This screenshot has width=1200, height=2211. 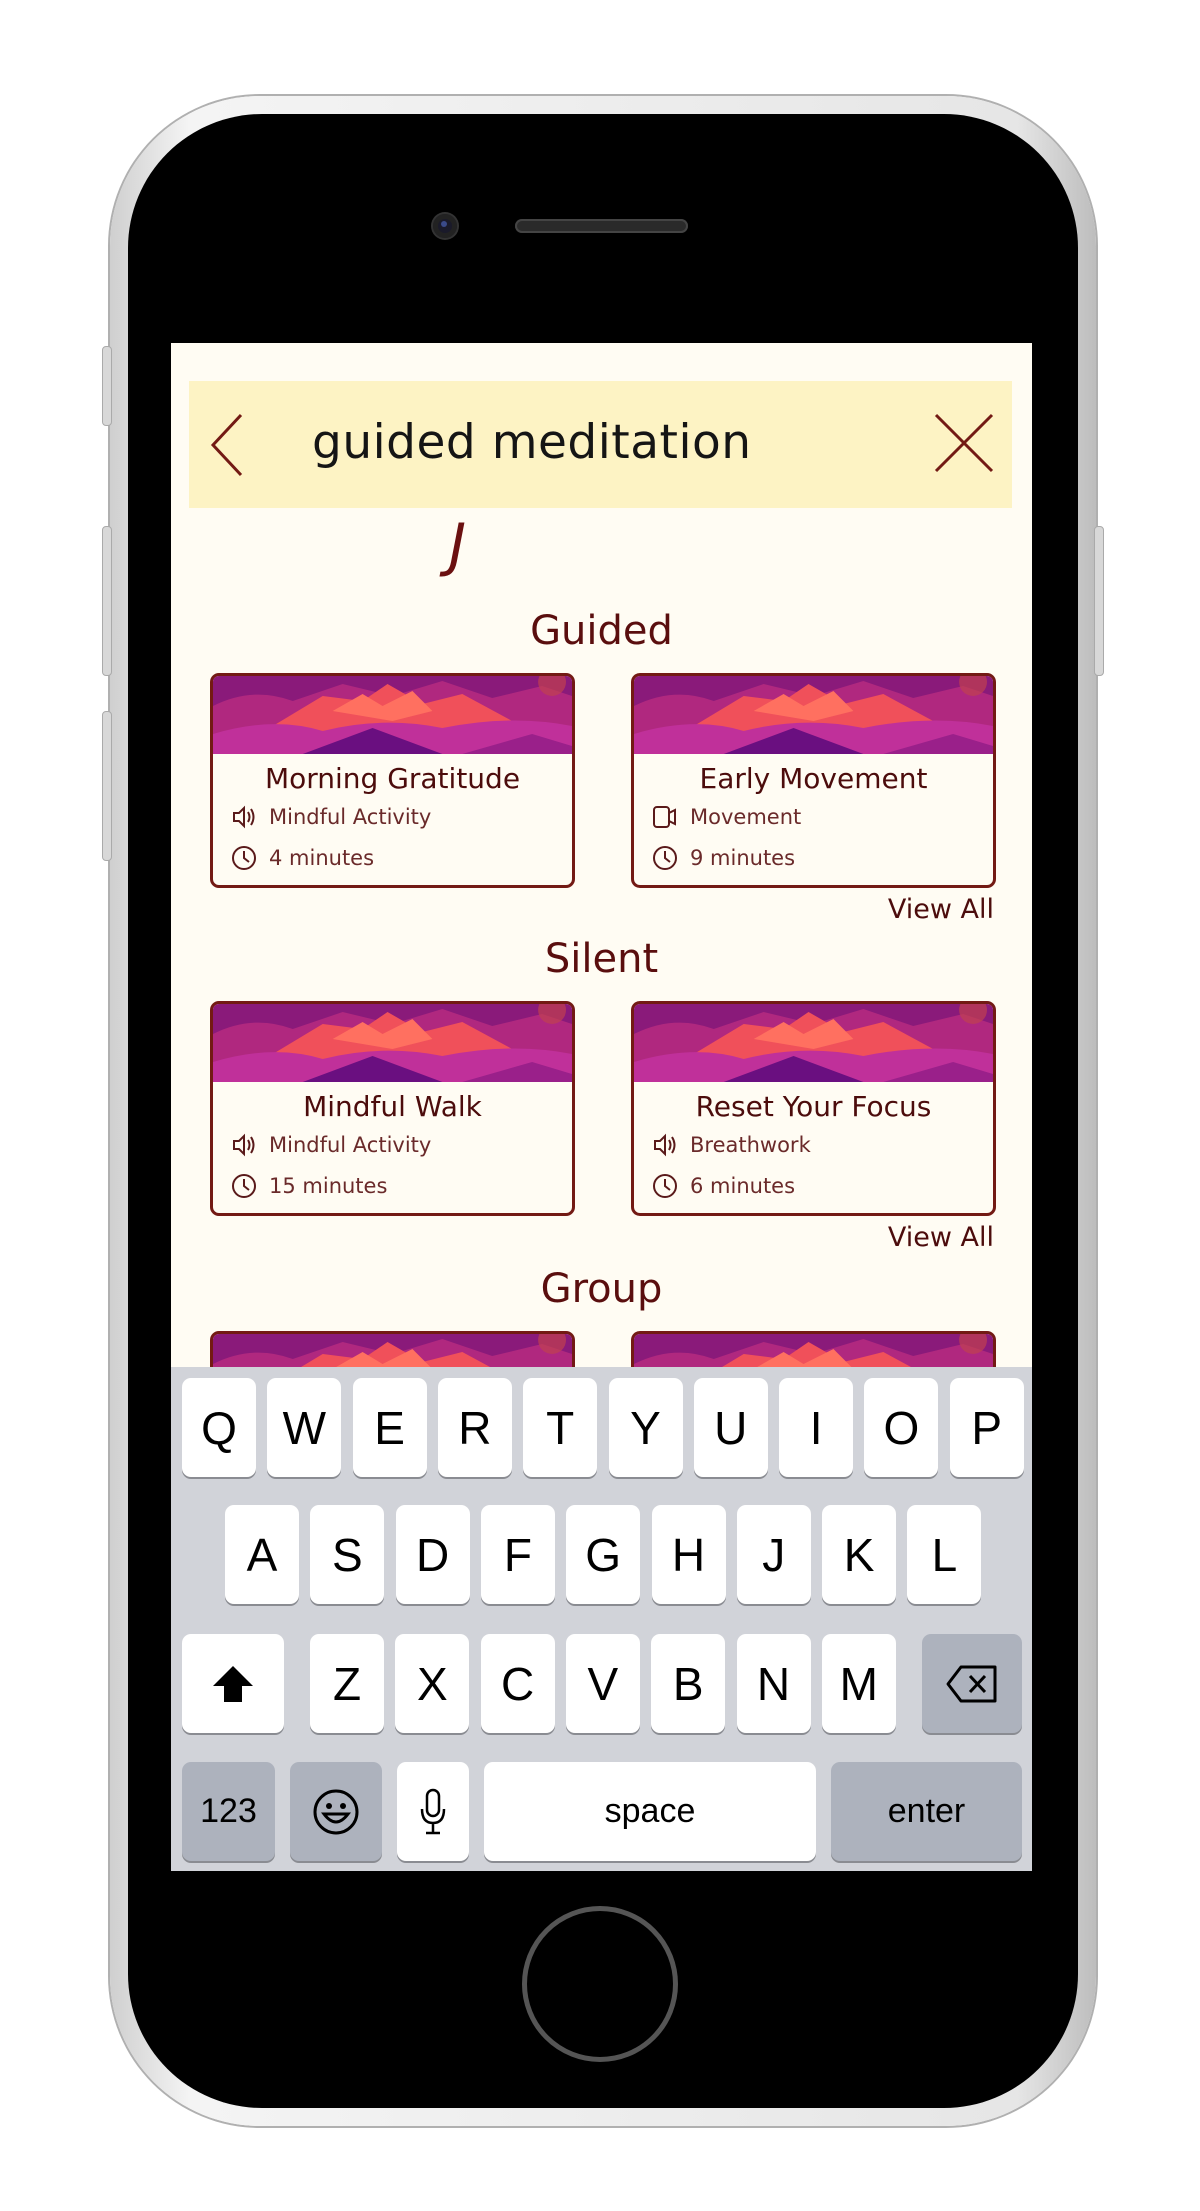 I want to click on volume-up-button, so click(x=107, y=601).